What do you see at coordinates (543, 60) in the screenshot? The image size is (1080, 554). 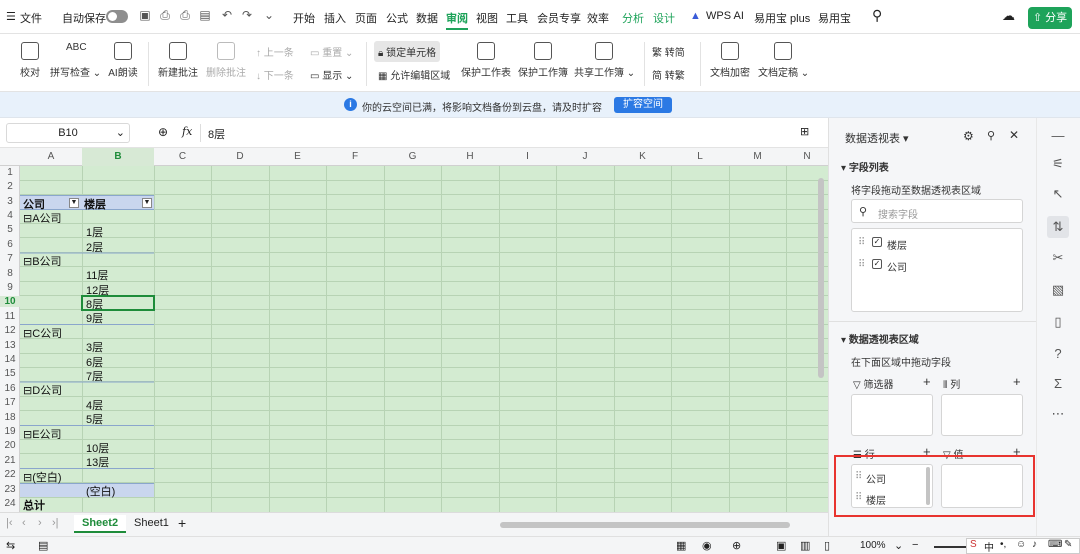 I see `protect-workbook-button: 保护工作簿` at bounding box center [543, 60].